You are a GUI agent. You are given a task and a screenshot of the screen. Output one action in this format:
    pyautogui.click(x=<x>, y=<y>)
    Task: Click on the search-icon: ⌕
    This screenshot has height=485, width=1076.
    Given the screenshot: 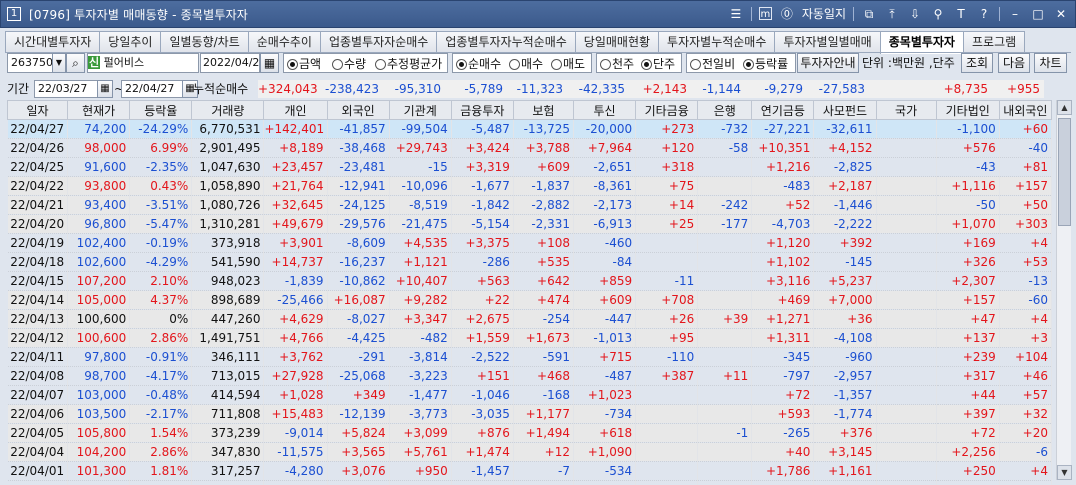 What is the action you would take?
    pyautogui.click(x=75, y=63)
    